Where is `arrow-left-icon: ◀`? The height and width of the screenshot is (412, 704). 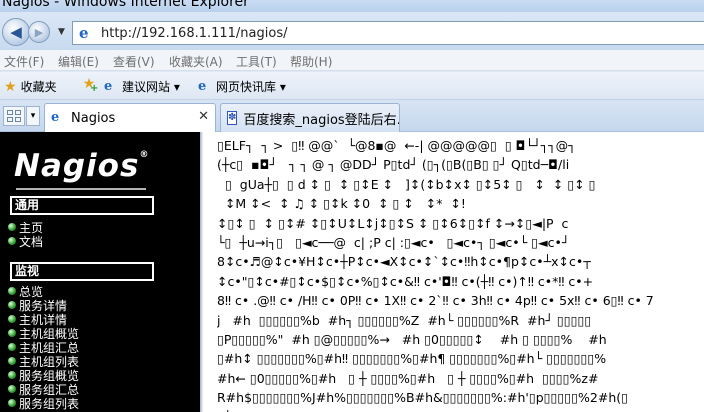 arrow-left-icon: ◀ is located at coordinates (16, 32).